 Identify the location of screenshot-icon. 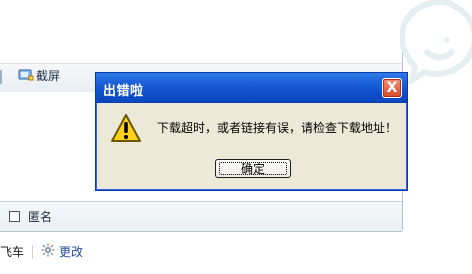
(26, 75).